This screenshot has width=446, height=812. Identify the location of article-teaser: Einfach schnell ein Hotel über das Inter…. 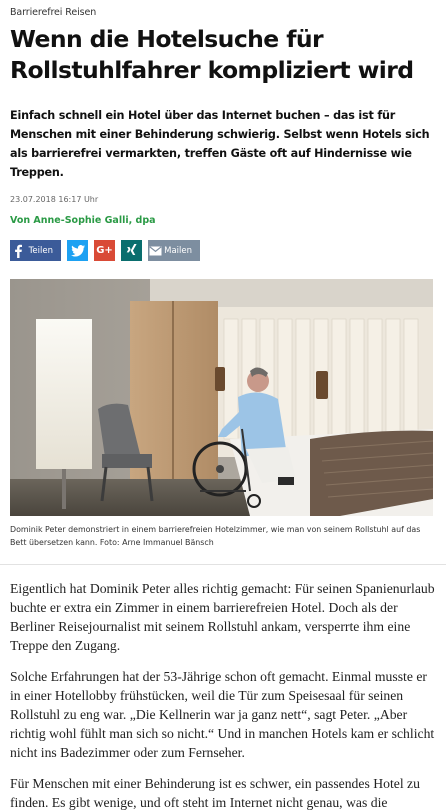
(220, 144).